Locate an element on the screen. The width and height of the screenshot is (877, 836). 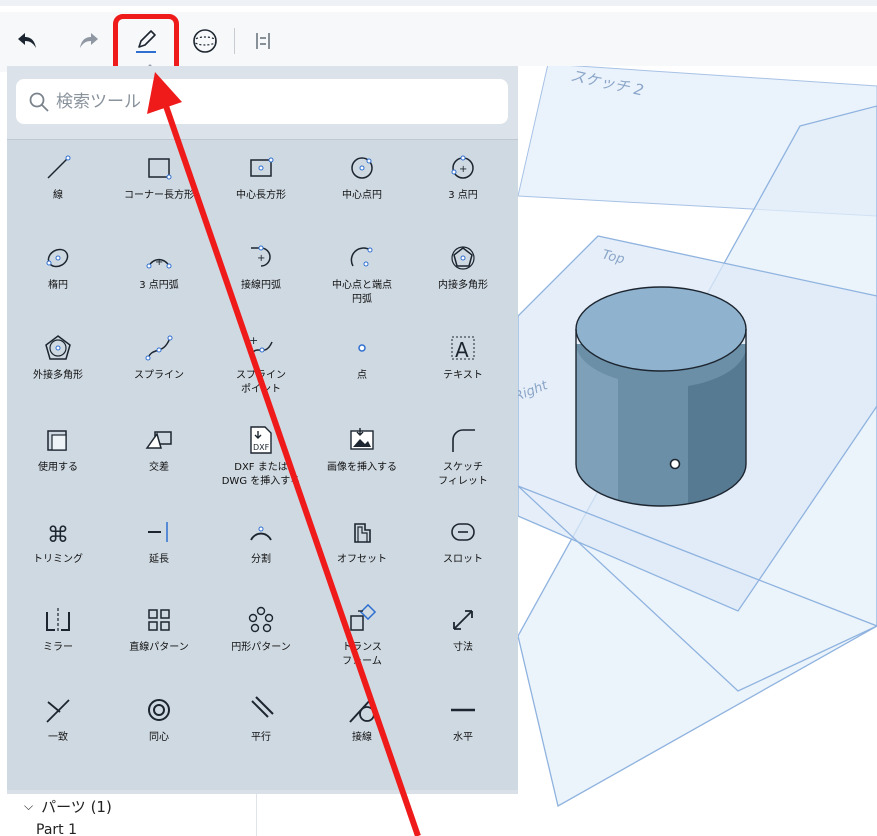
tool-linear-pattern-button: 直線パターン is located at coordinates (159, 644).